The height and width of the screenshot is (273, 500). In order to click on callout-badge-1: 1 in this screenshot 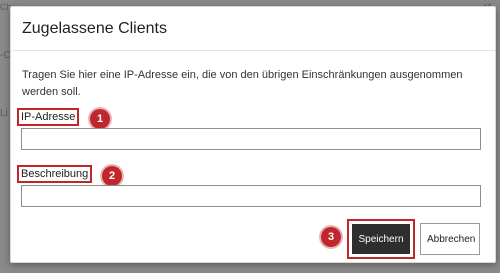, I will do `click(100, 119)`.